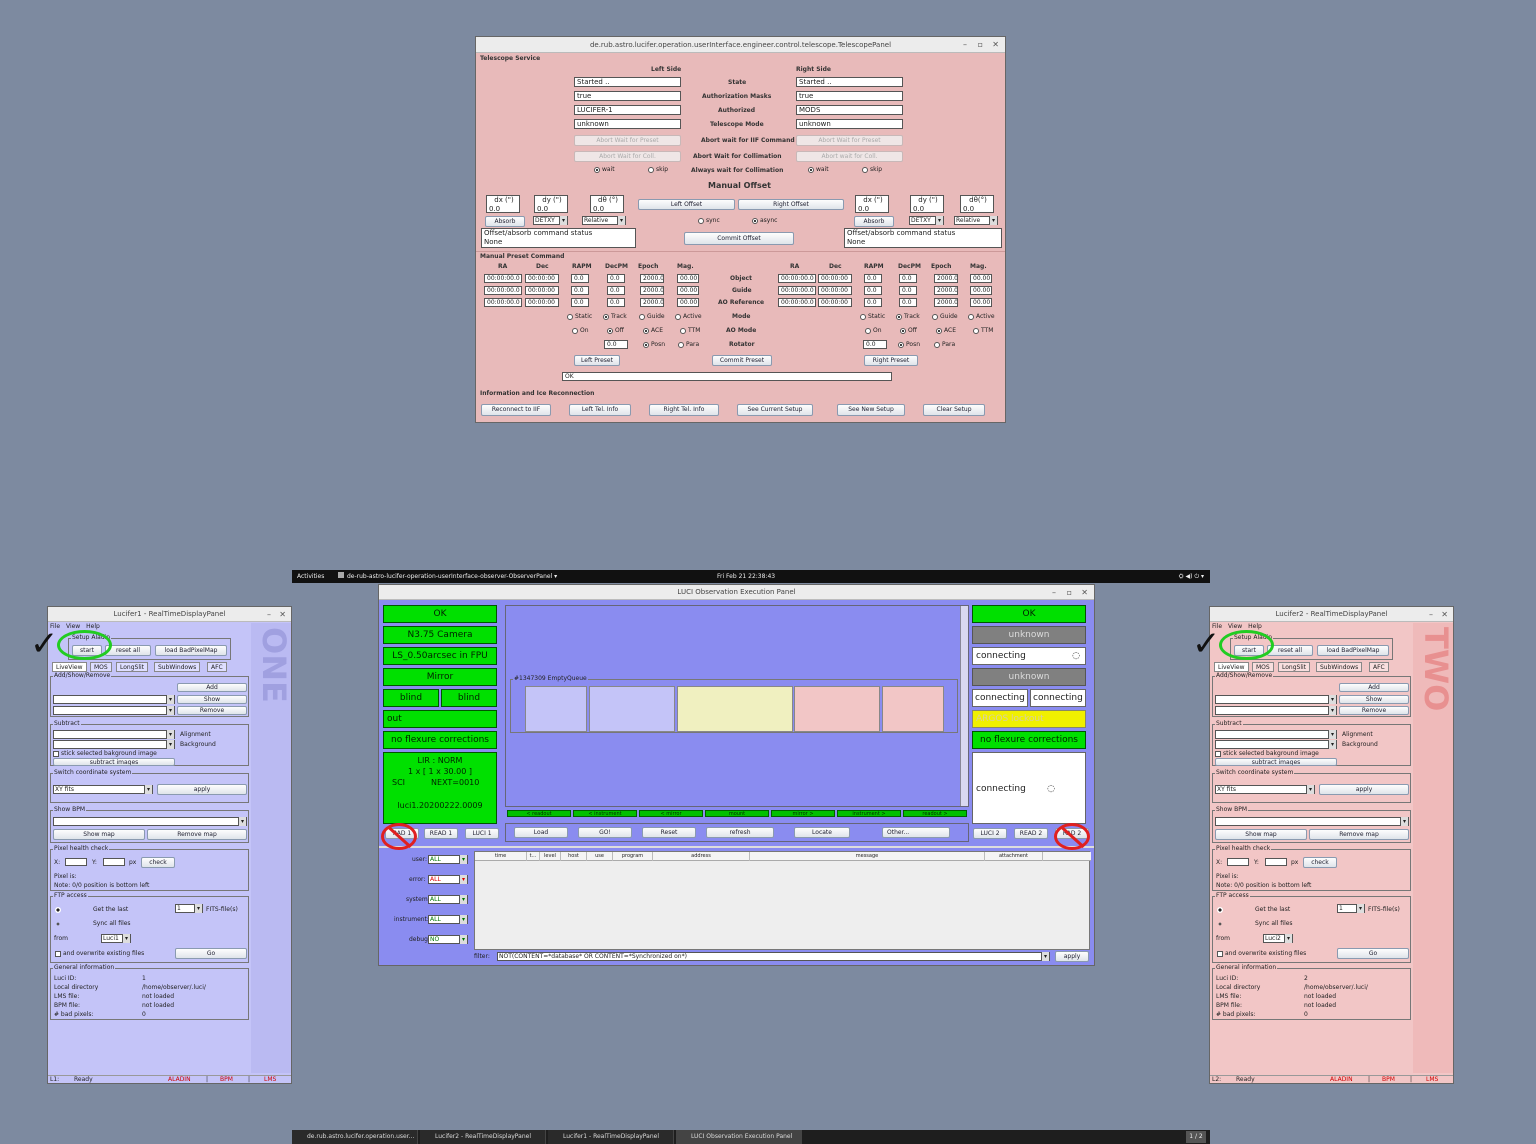 The width and height of the screenshot is (1536, 1144). Describe the element at coordinates (627, 124) in the screenshot. I see `left-mode-field: unknown` at that location.